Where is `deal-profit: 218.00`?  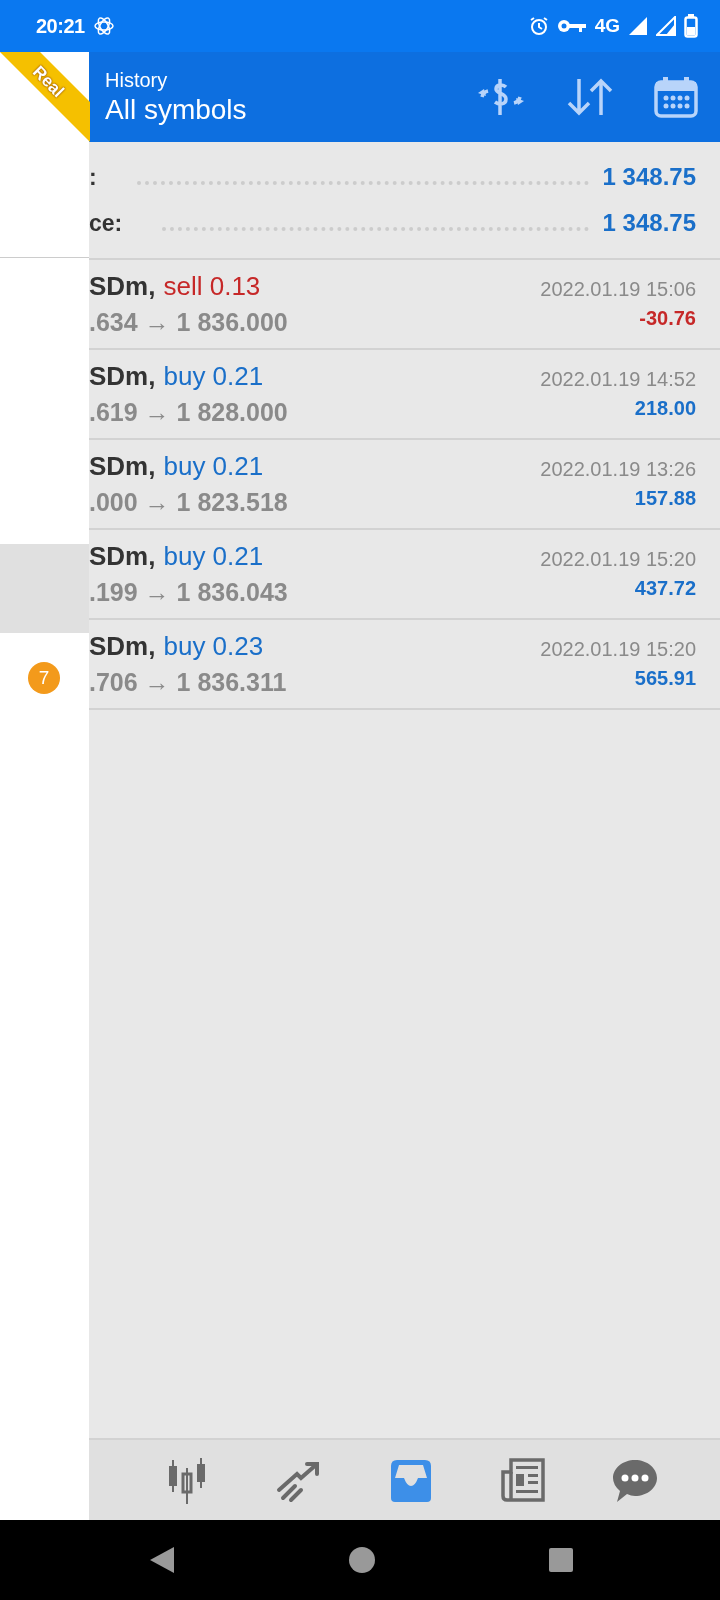
deal-profit: 218.00 is located at coordinates (665, 408).